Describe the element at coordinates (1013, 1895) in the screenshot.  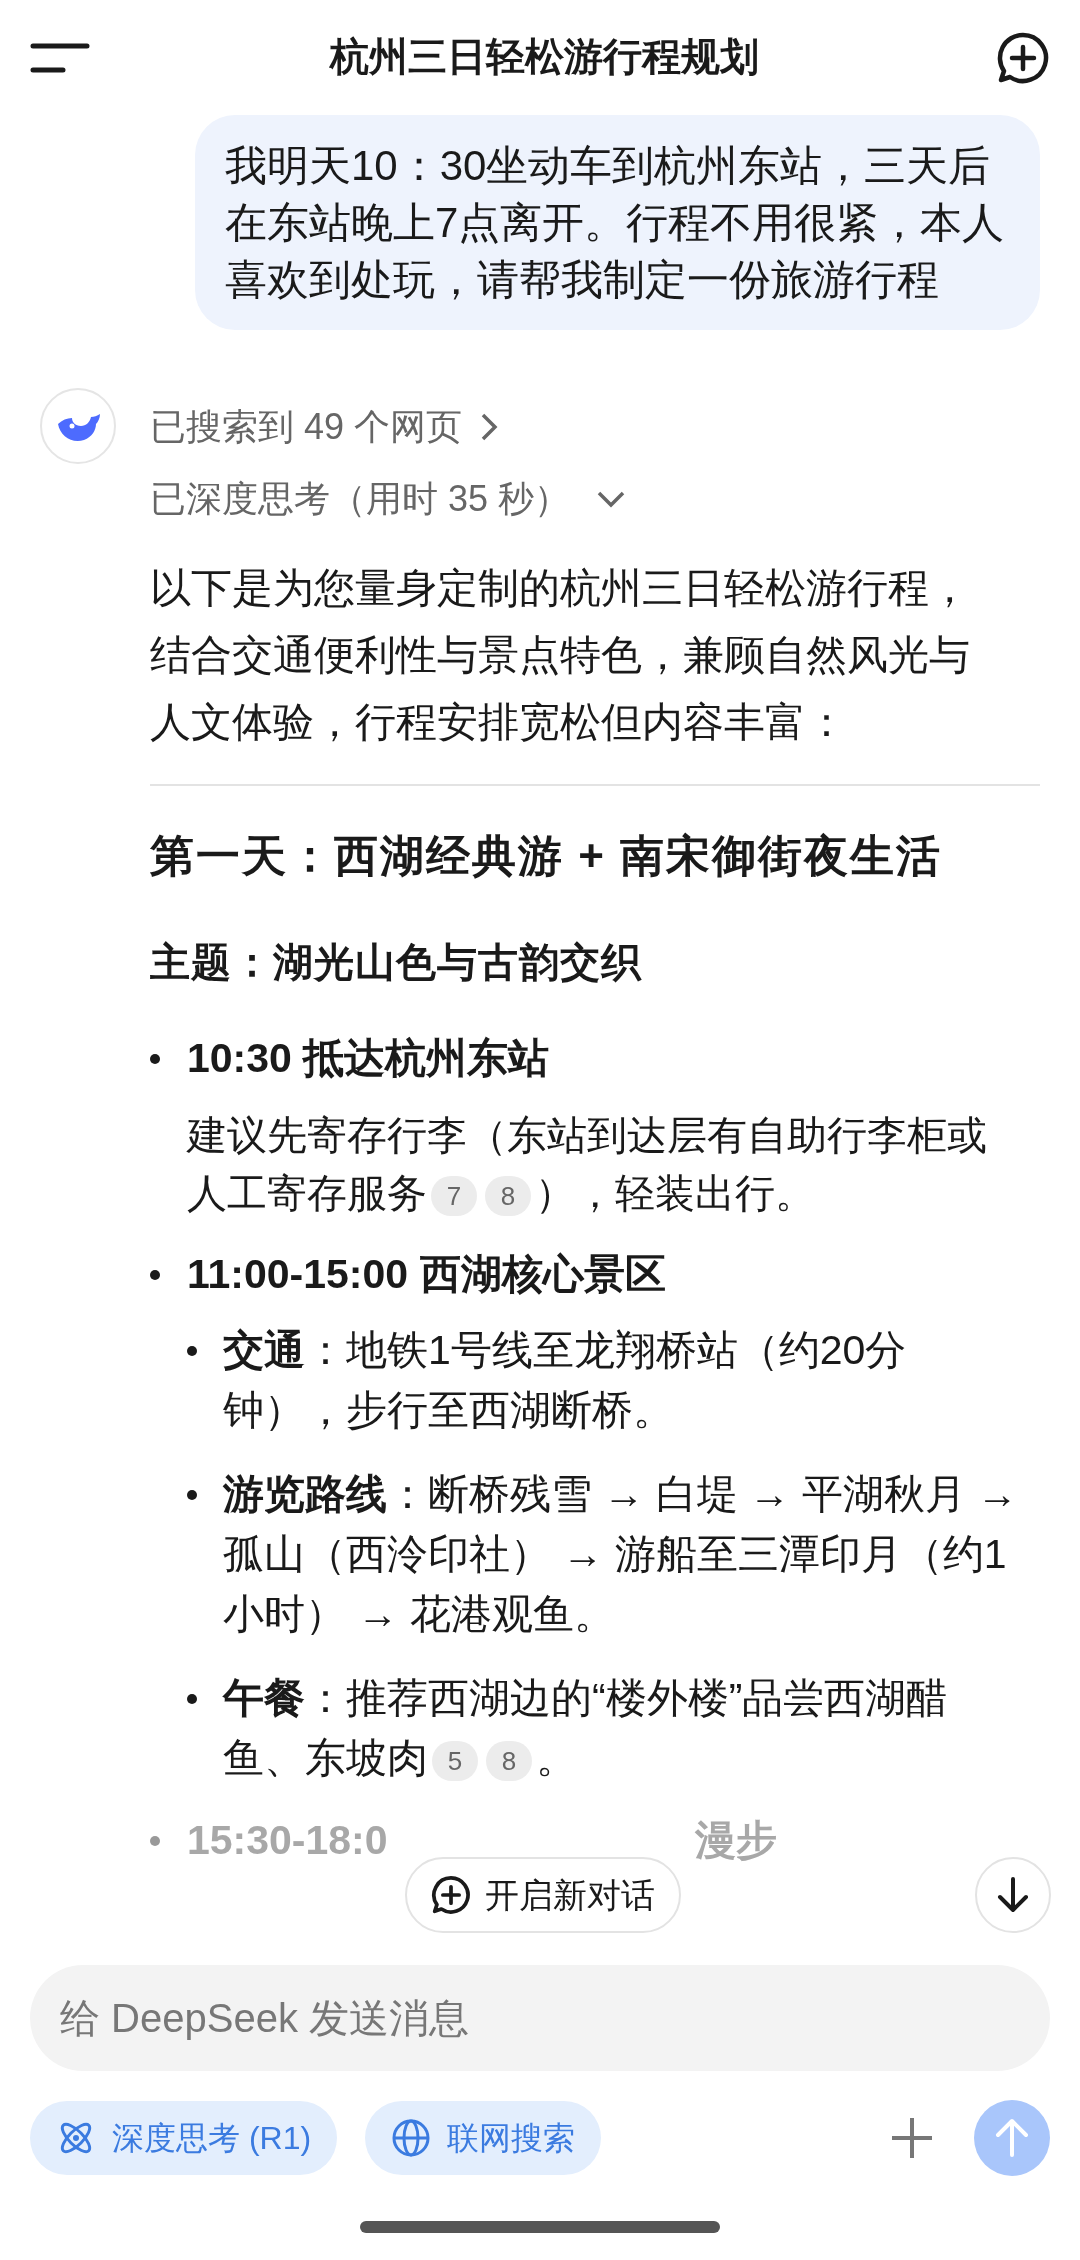
I see `arrow-down-icon` at that location.